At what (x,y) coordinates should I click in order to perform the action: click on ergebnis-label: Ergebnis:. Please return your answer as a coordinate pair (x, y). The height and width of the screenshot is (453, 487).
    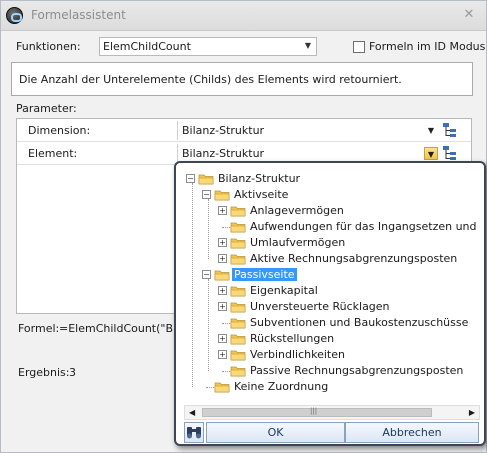
    Looking at the image, I should click on (44, 372).